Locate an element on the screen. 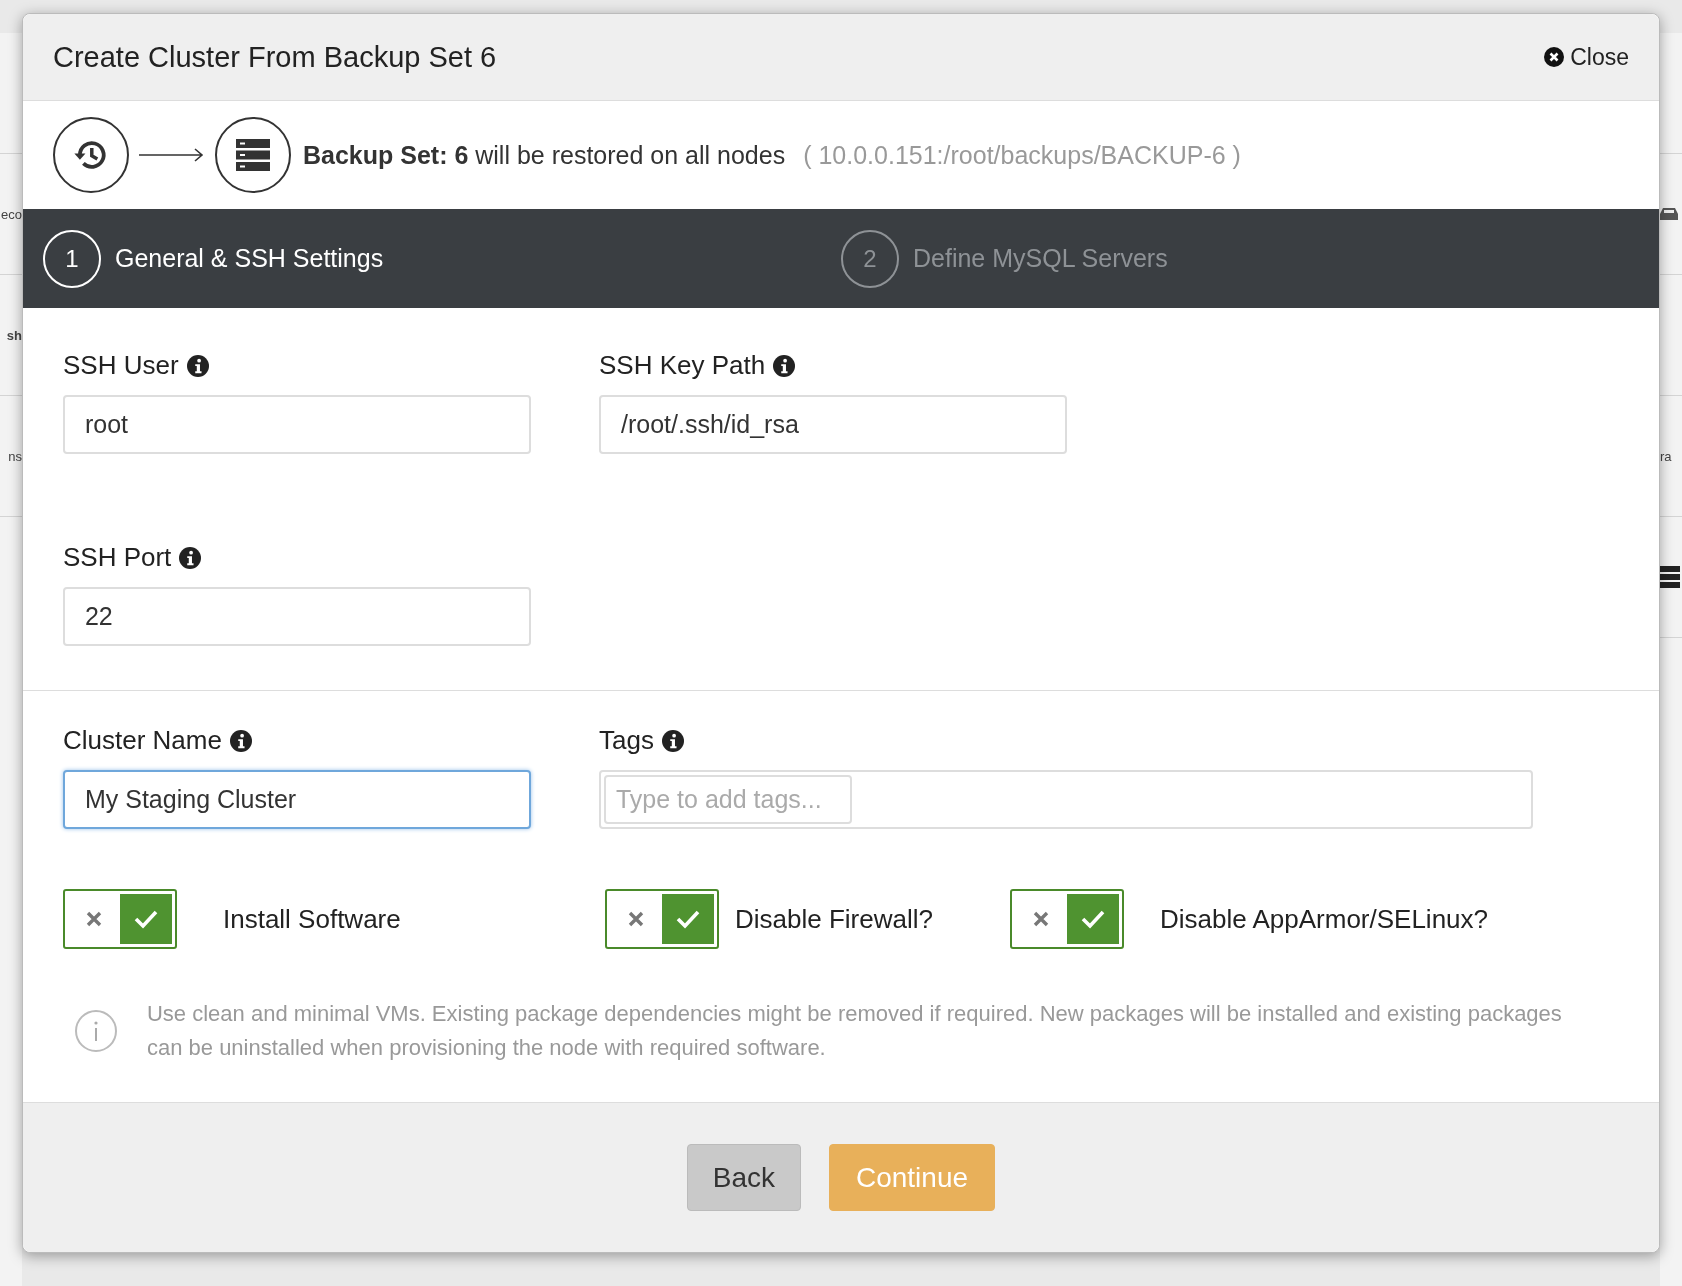 The width and height of the screenshot is (1682, 1286). wizard-step-tab: 1 General & SSH Settings is located at coordinates (441, 258).